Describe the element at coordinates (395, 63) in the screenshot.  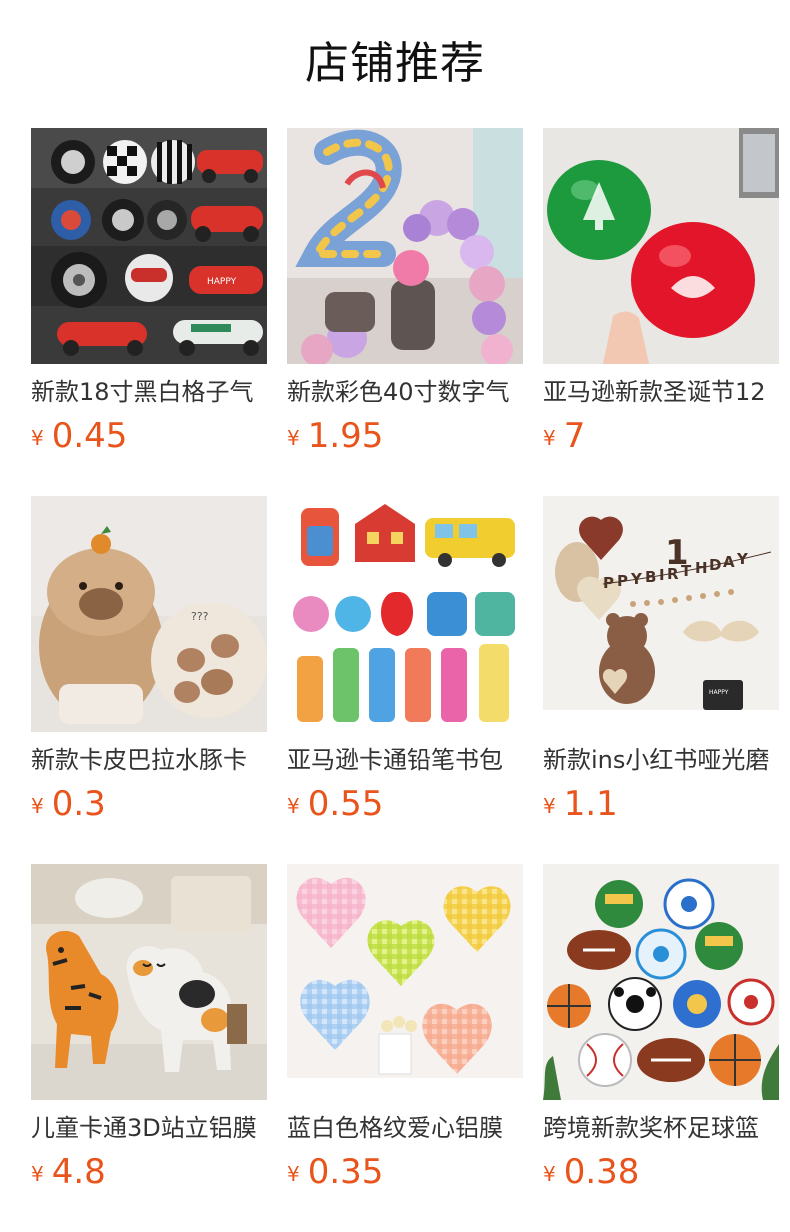
I see `page-title: 店铺推荐` at that location.